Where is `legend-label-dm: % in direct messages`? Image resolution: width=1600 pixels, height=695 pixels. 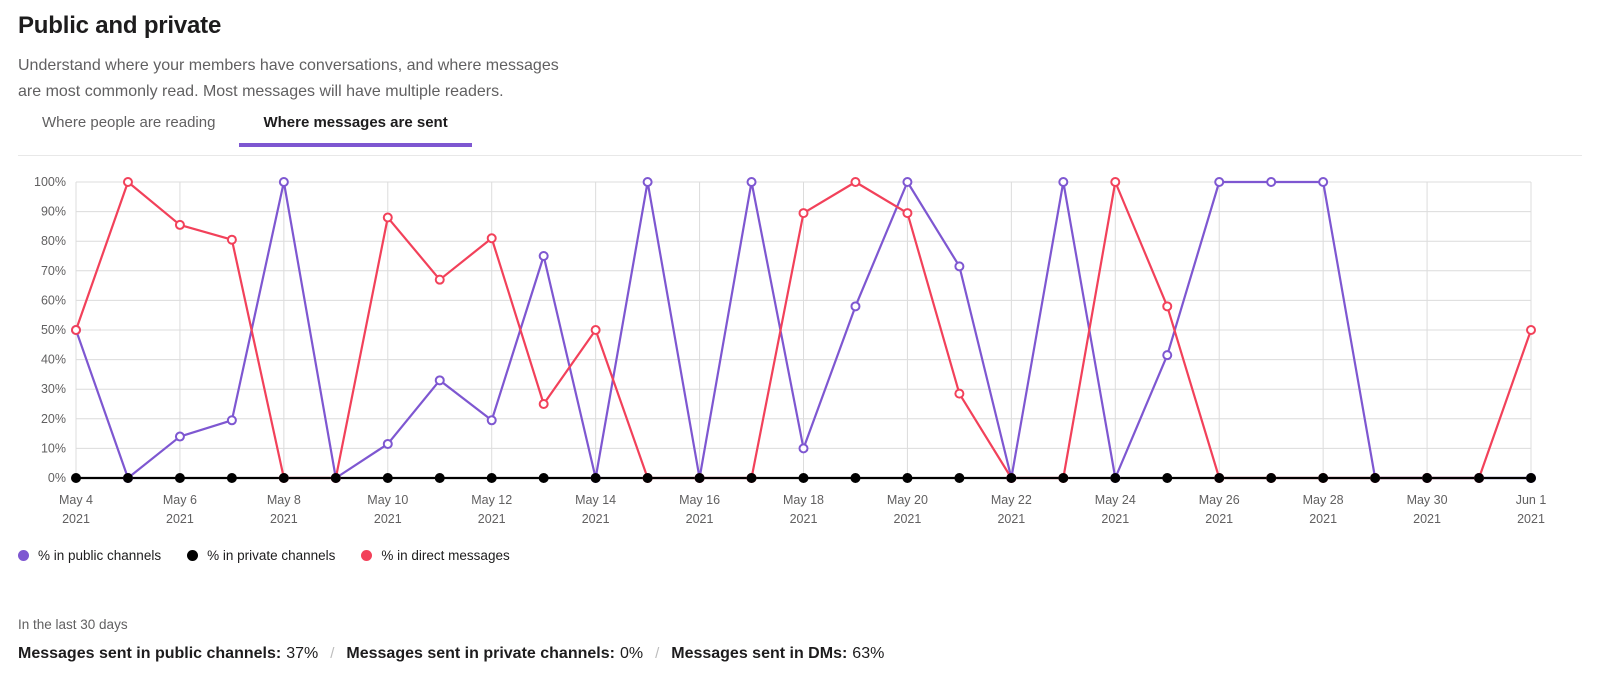 legend-label-dm: % in direct messages is located at coordinates (445, 555).